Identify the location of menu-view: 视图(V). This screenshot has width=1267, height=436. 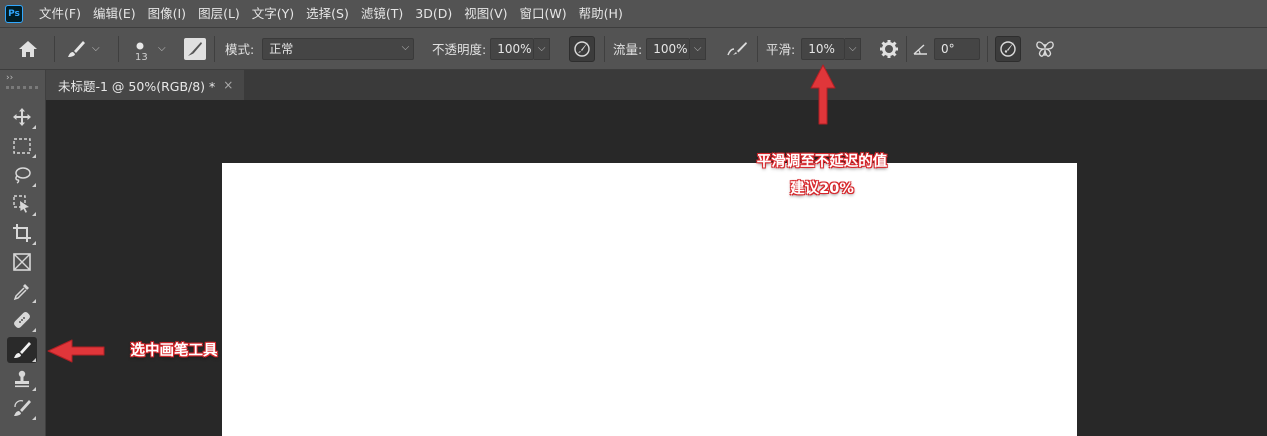
(485, 13).